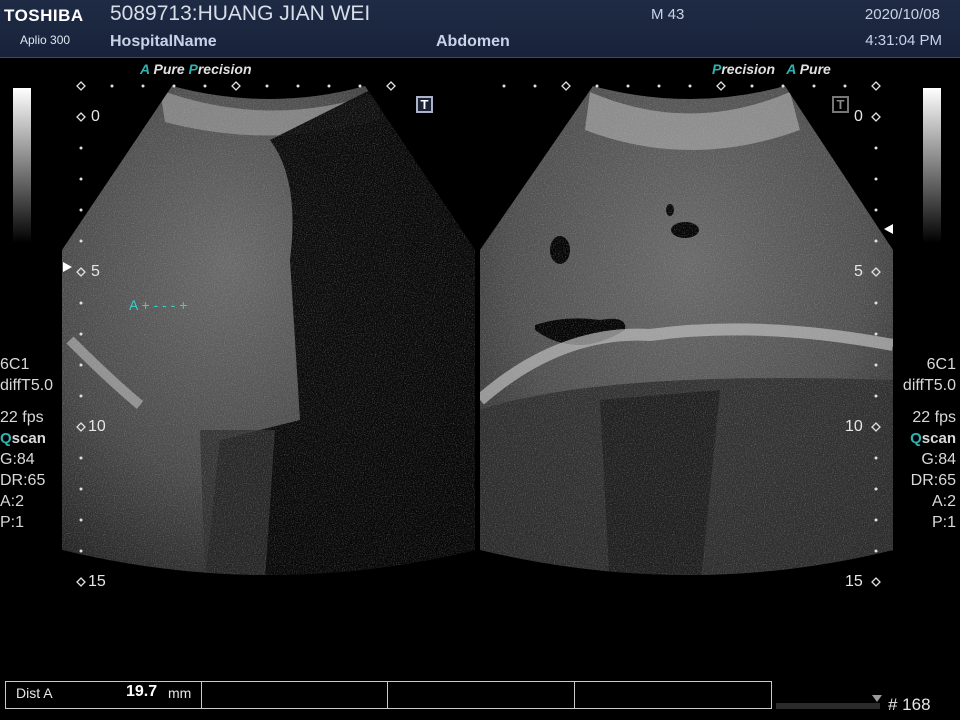  Describe the element at coordinates (27, 385) in the screenshot. I see `left-mode: diffT5.0` at that location.